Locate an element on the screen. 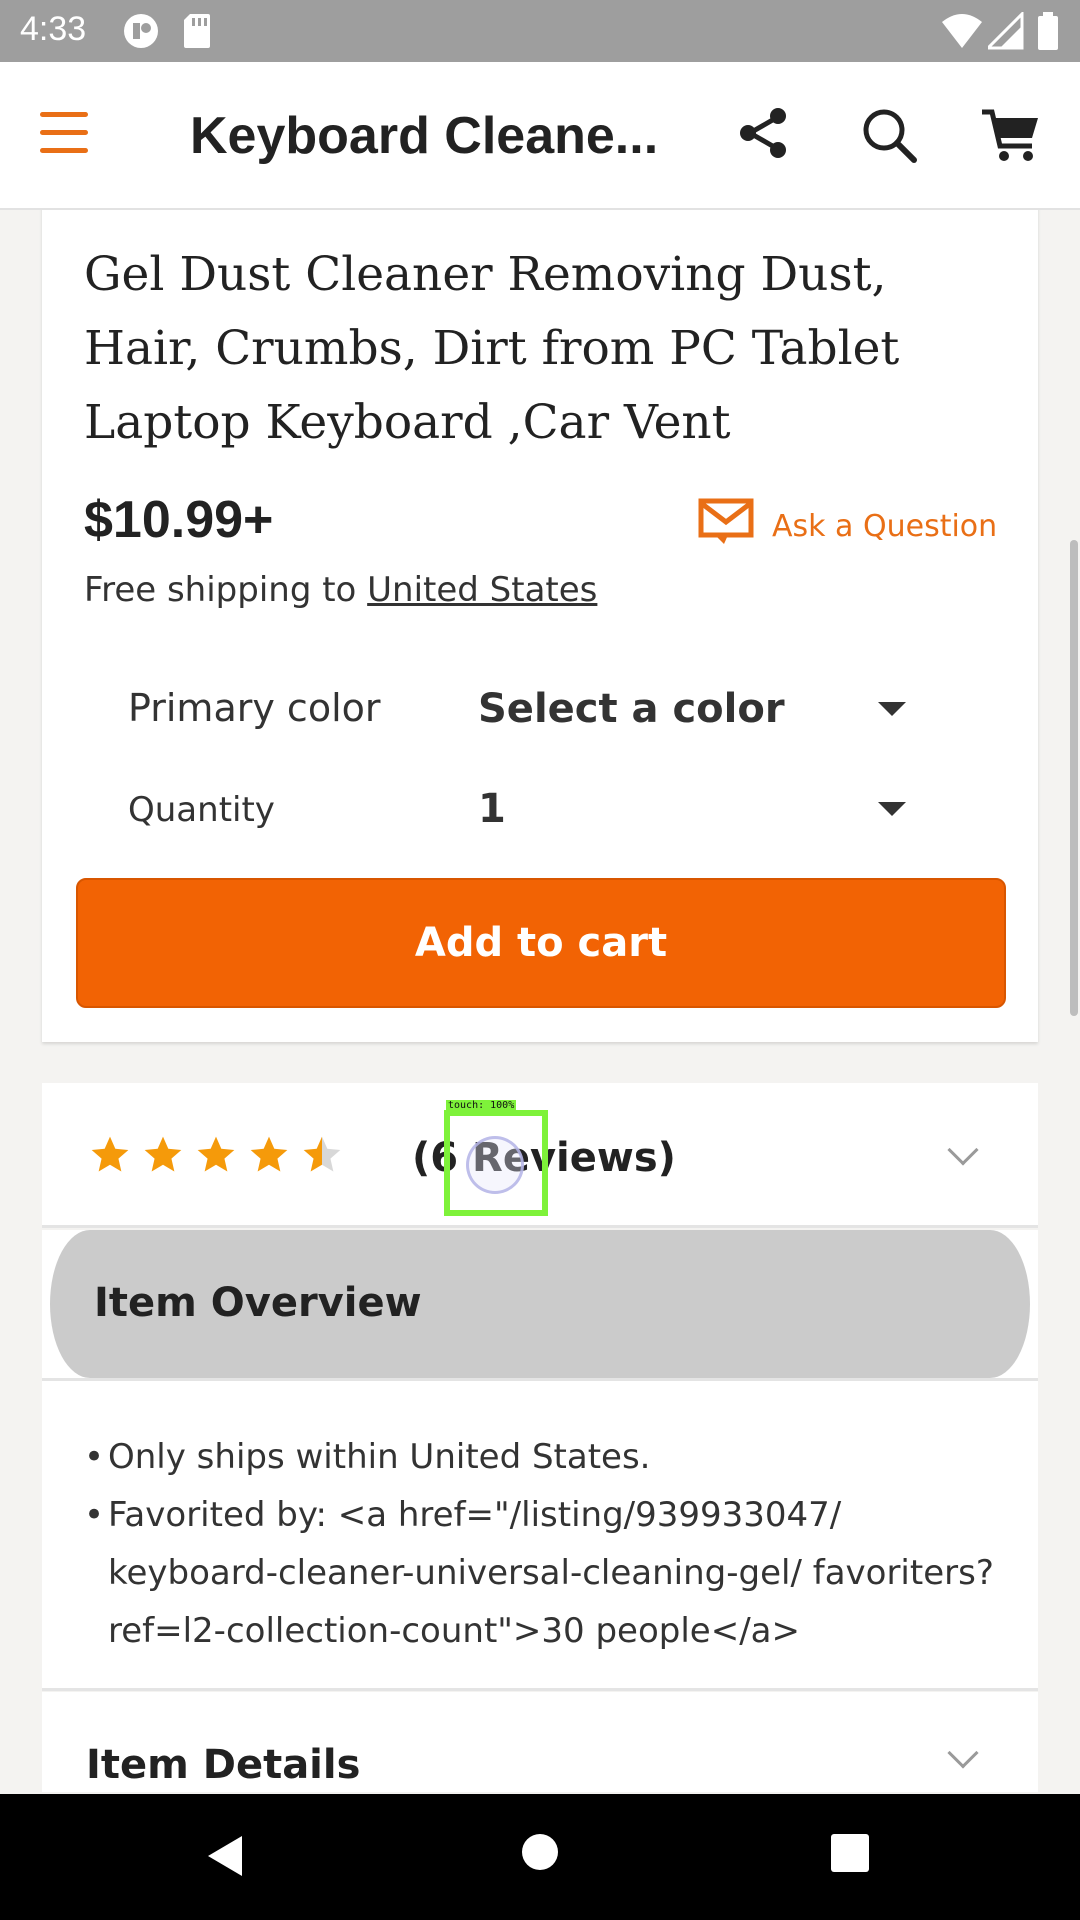  primary-color-select: Primary color Select a color is located at coordinates (543, 708).